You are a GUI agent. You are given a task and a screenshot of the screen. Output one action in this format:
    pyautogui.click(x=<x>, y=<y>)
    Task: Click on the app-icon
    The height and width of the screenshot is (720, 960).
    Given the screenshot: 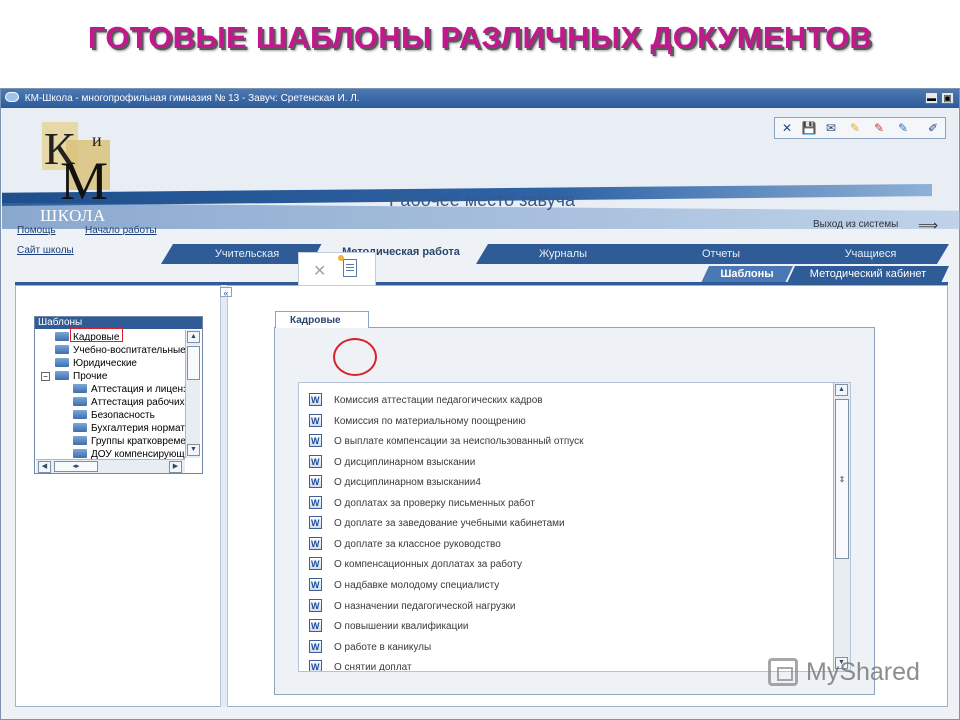 What is the action you would take?
    pyautogui.click(x=12, y=97)
    